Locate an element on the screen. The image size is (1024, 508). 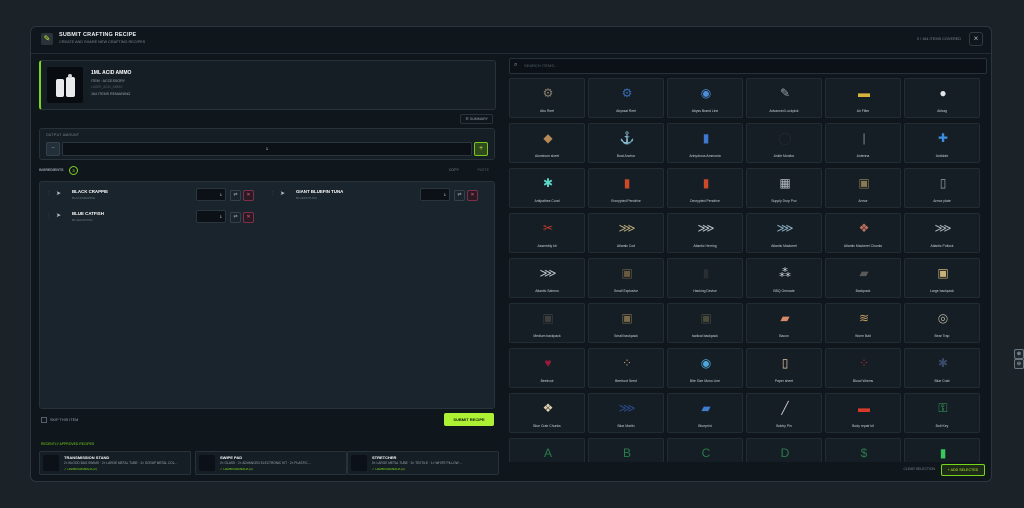
item-tile: ⁘ Beetroot Seed is located at coordinates (626, 368).